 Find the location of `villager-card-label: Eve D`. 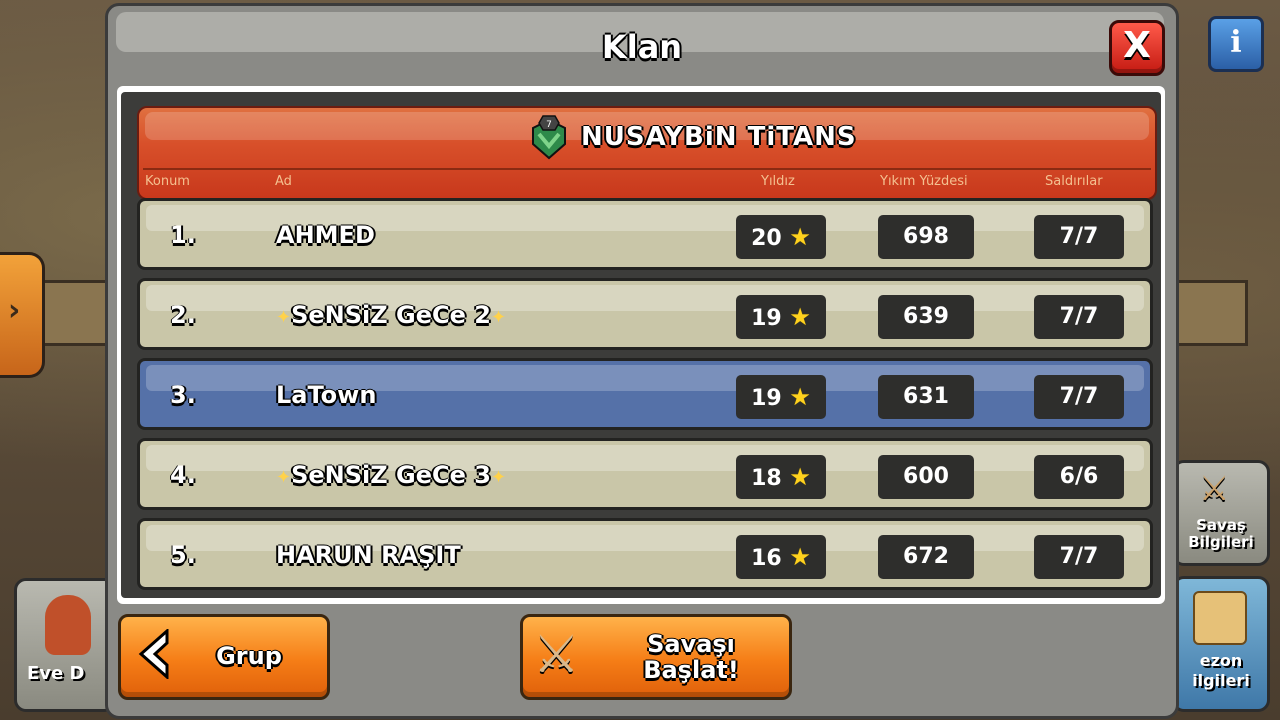

villager-card-label: Eve D is located at coordinates (56, 673).